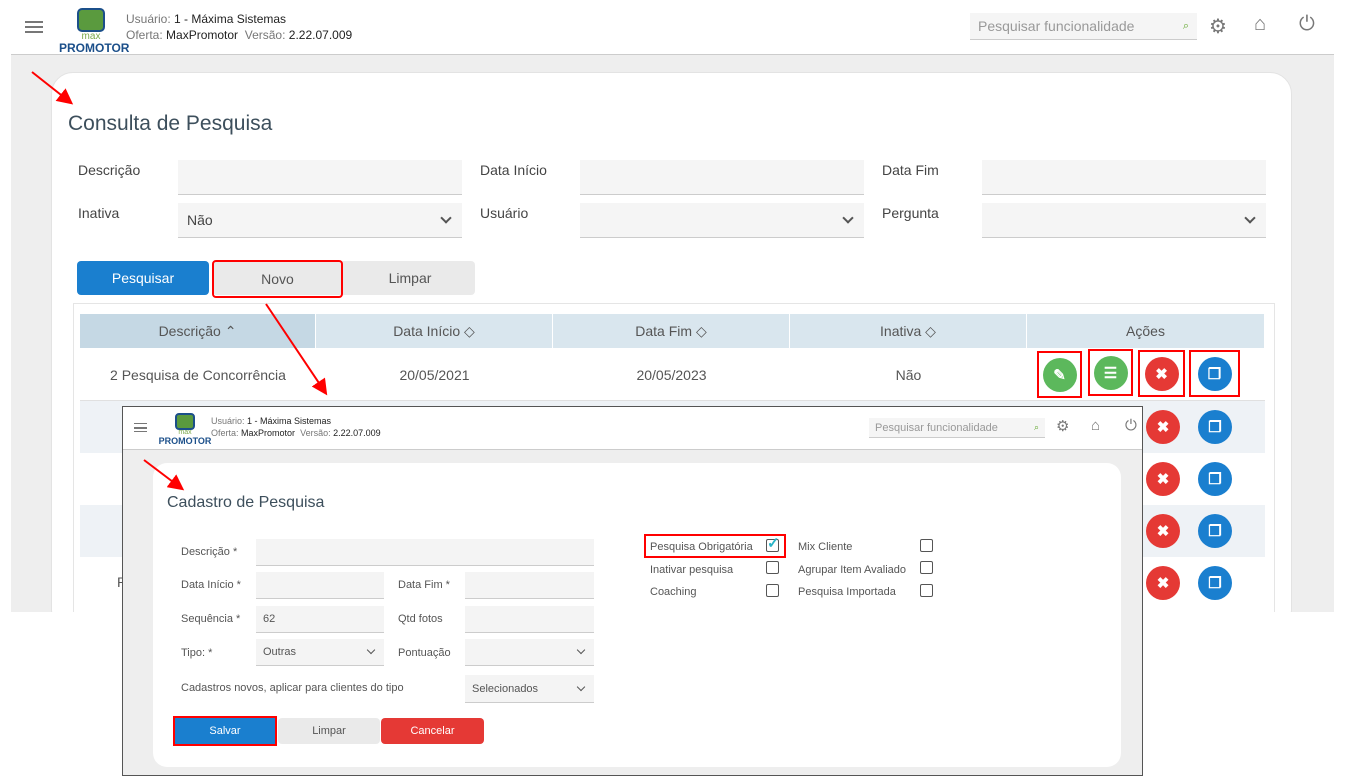  Describe the element at coordinates (179, 281) in the screenshot. I see `annotation-arrows` at that location.